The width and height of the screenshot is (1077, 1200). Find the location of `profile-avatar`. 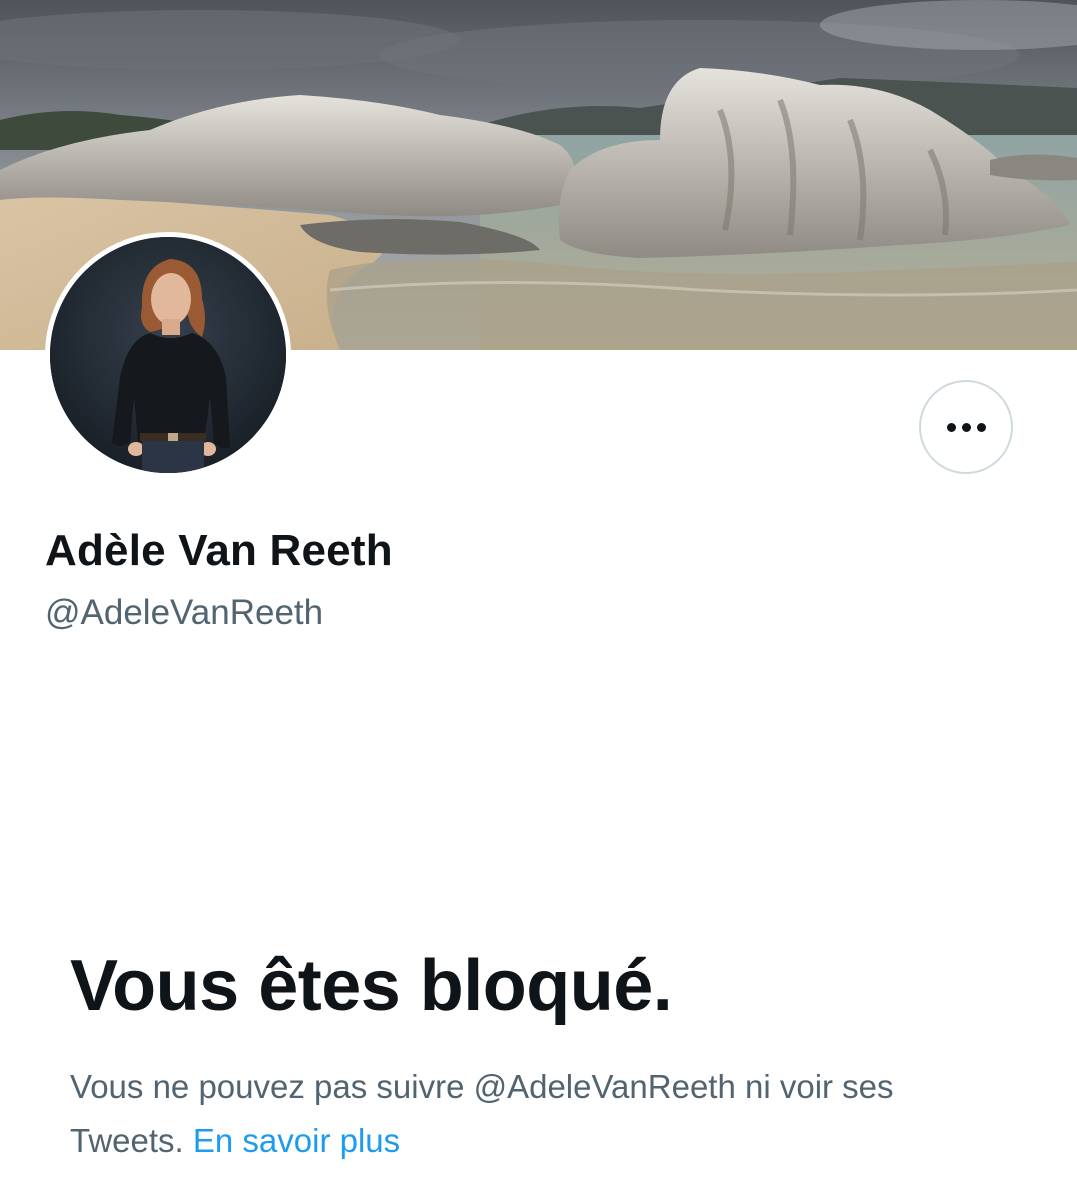

profile-avatar is located at coordinates (168, 355).